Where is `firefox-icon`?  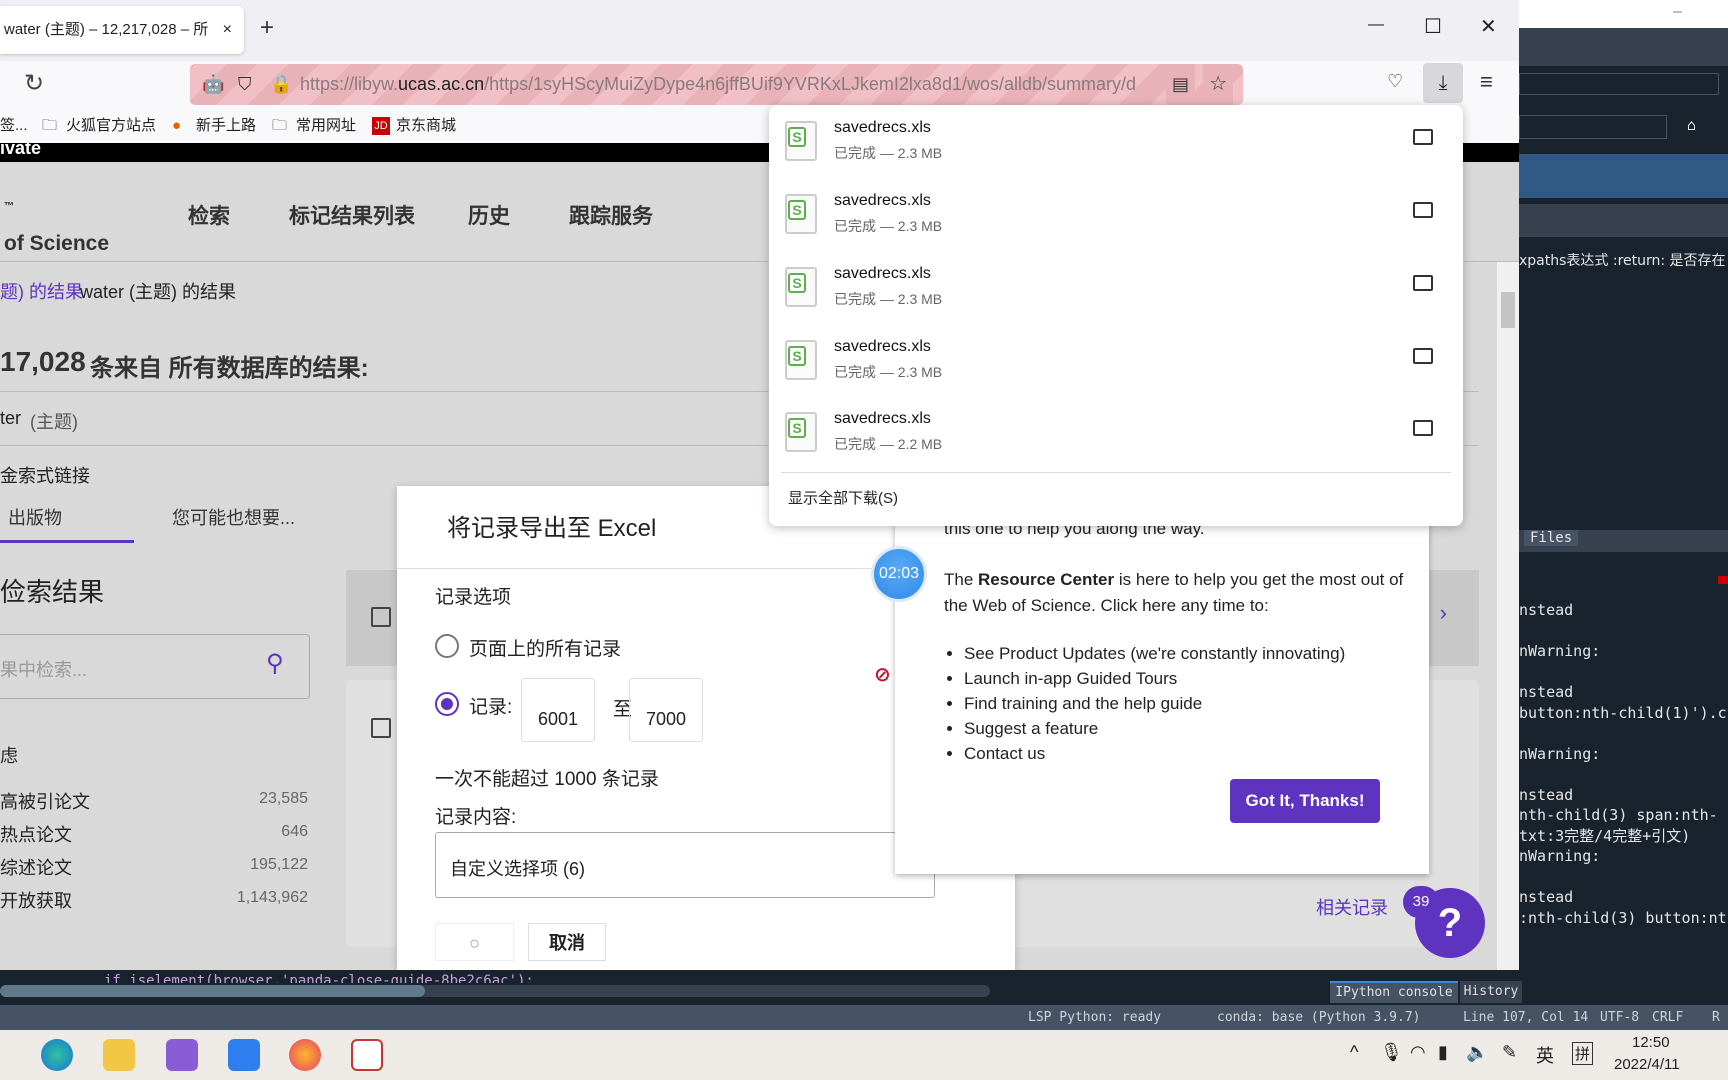 firefox-icon is located at coordinates (305, 1055).